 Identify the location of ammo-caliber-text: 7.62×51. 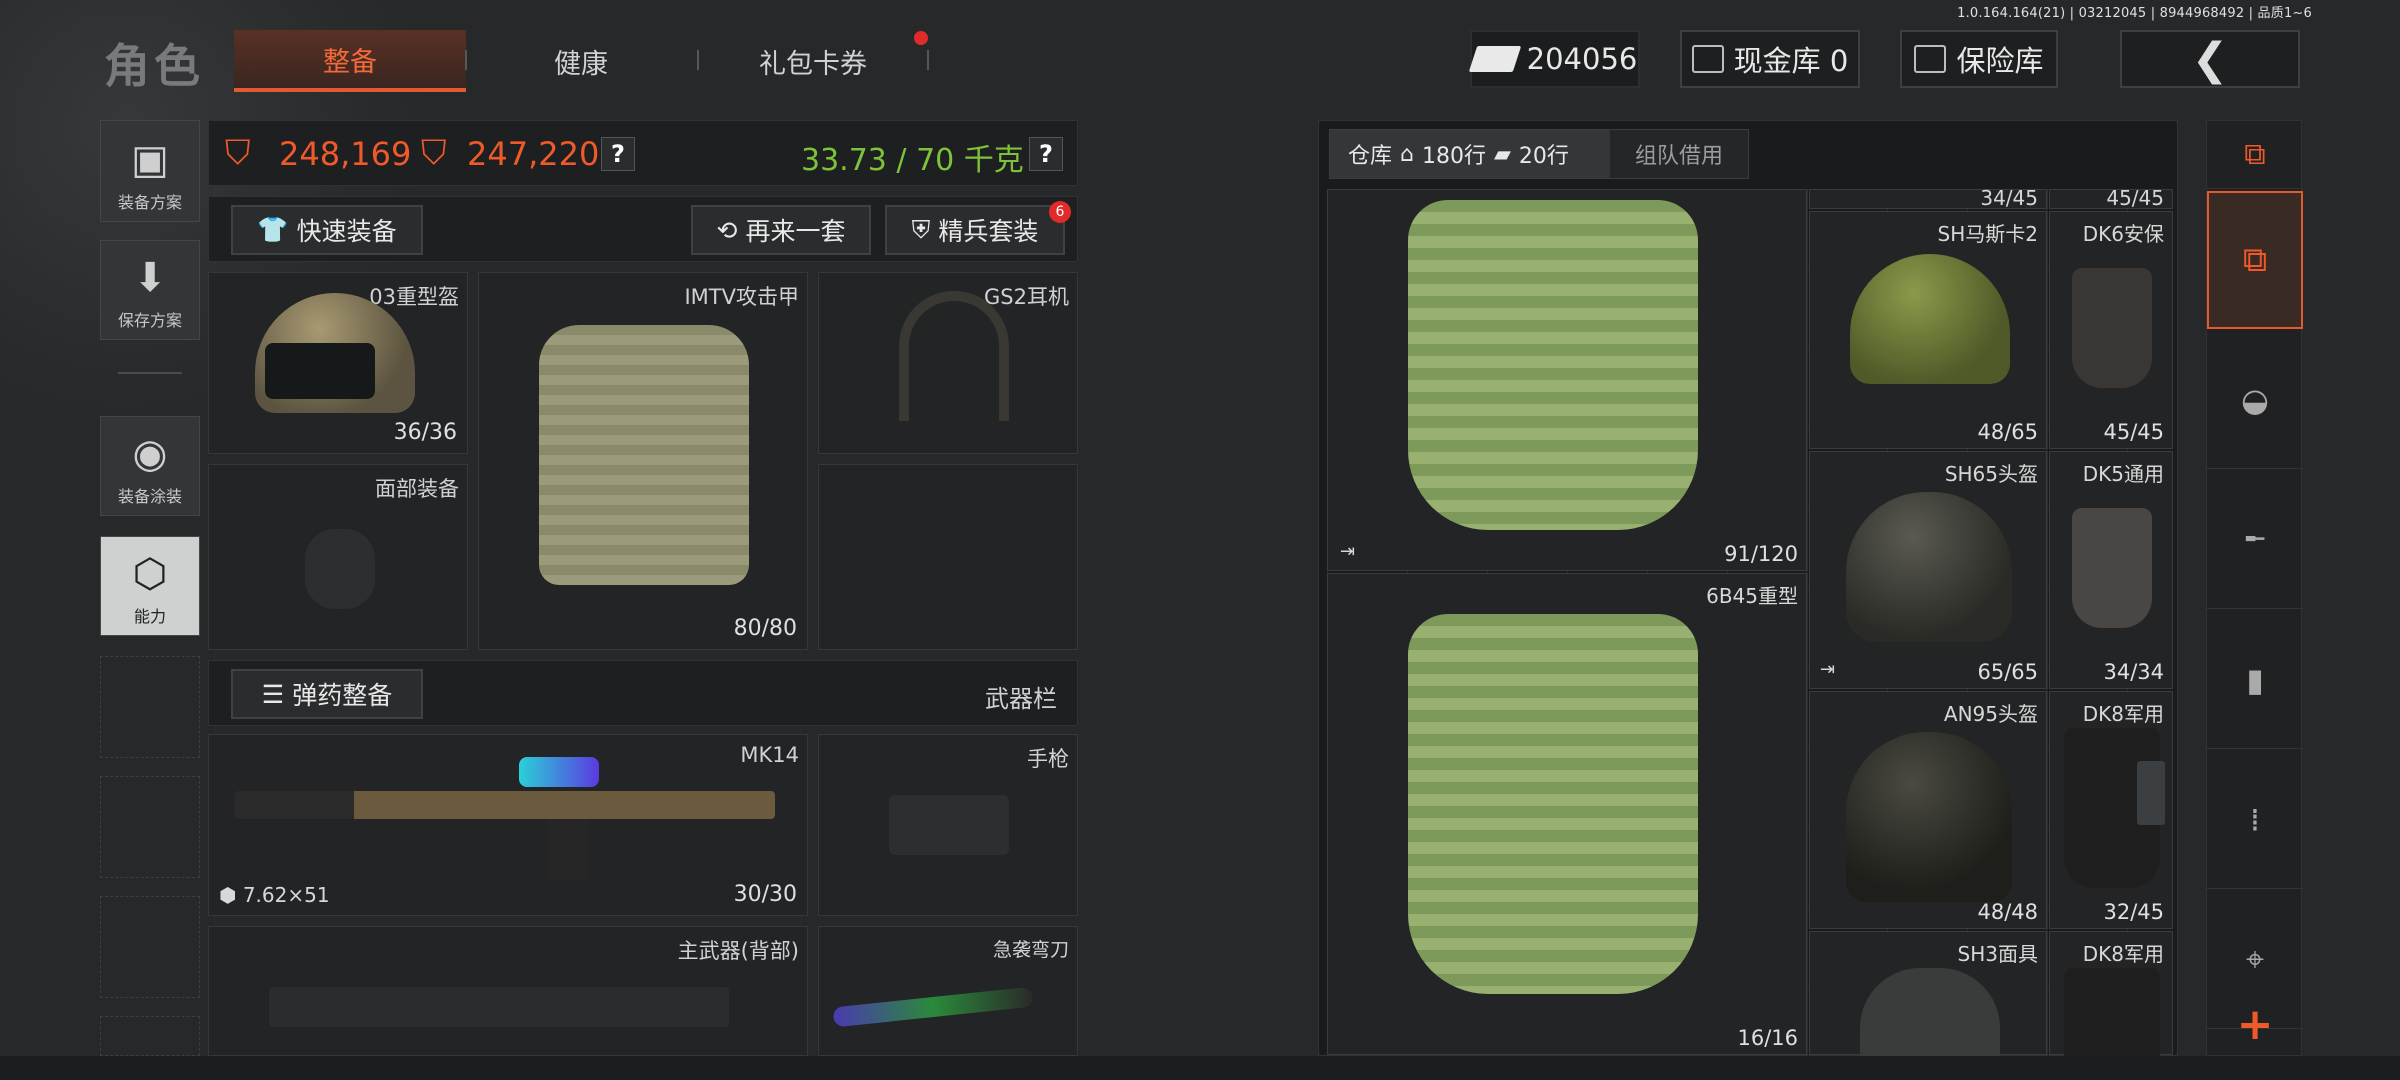
(286, 895).